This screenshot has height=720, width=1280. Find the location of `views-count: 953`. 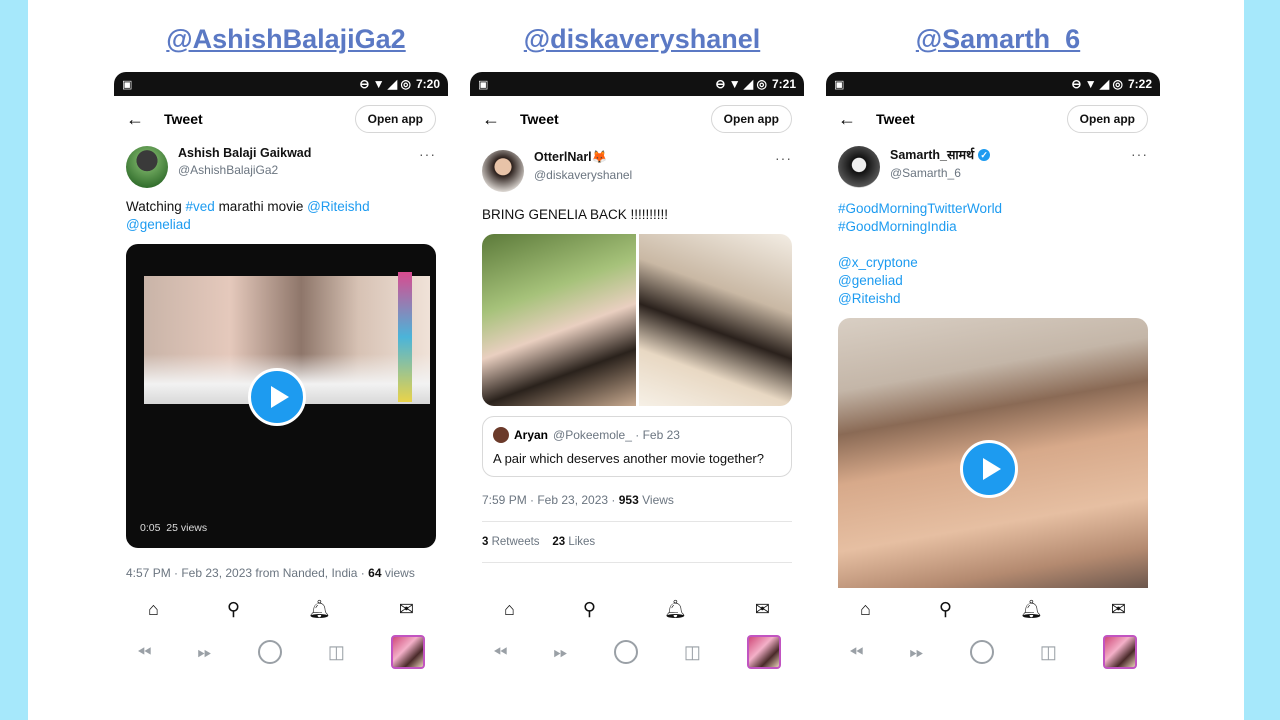

views-count: 953 is located at coordinates (628, 500).